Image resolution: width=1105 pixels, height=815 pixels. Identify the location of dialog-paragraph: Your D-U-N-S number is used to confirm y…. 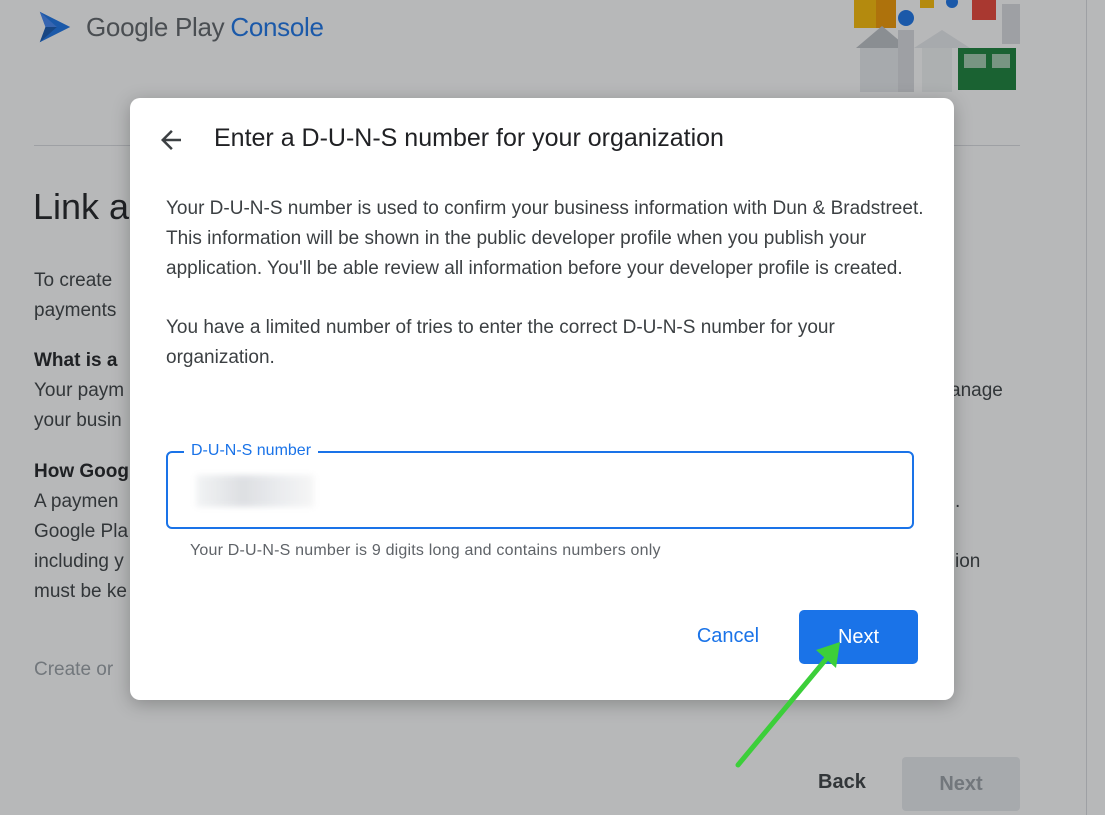
(545, 238).